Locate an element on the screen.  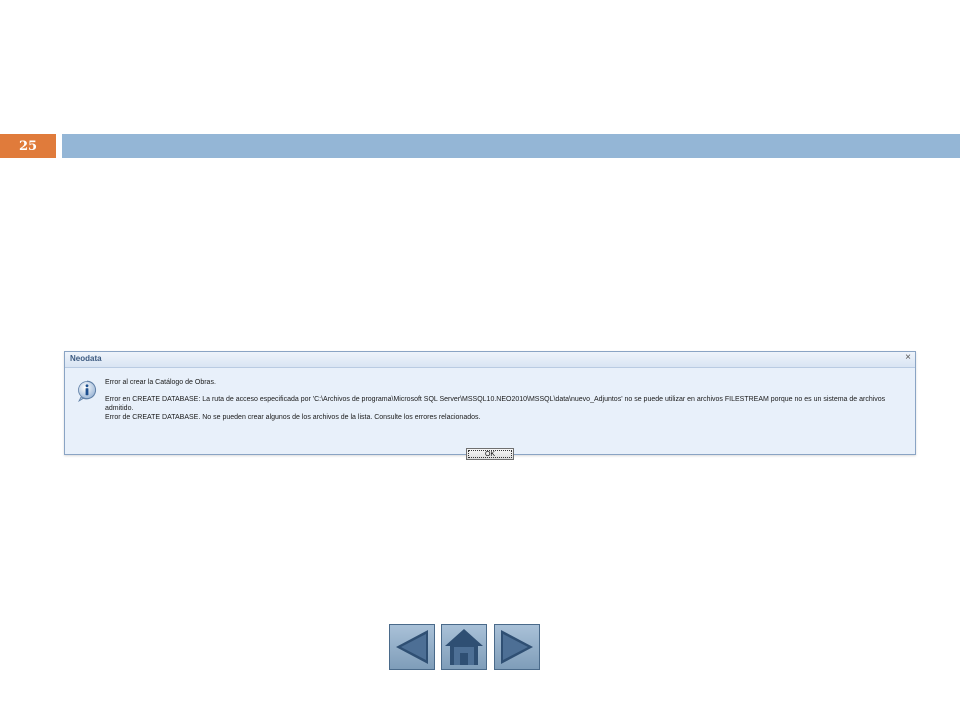
message-line-1: Error al crear la Catálogo de Obras. is located at coordinates (160, 382).